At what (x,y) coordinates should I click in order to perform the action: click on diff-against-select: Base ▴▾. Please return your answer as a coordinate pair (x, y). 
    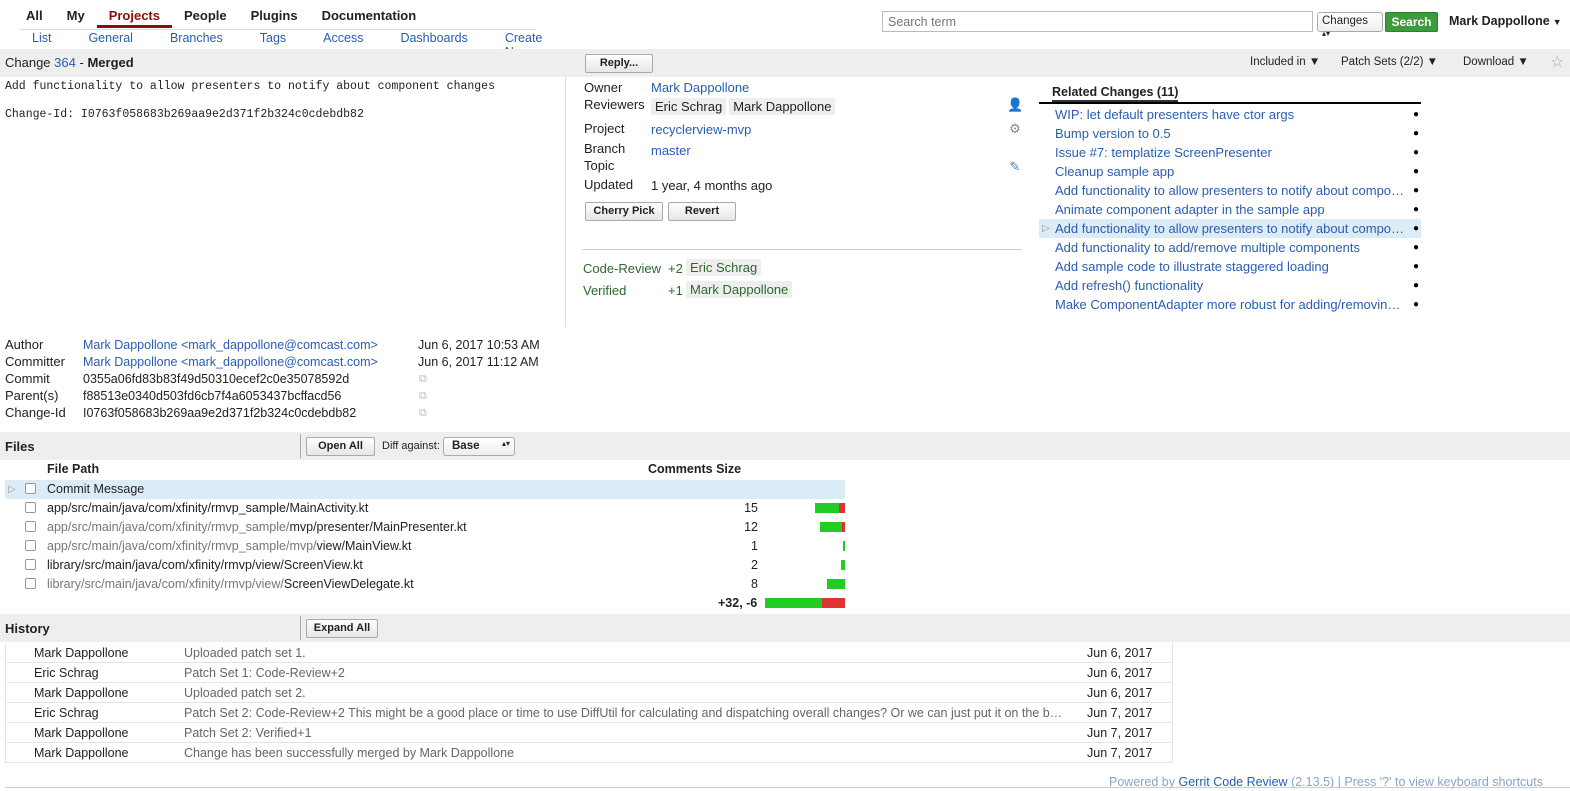
    Looking at the image, I should click on (479, 446).